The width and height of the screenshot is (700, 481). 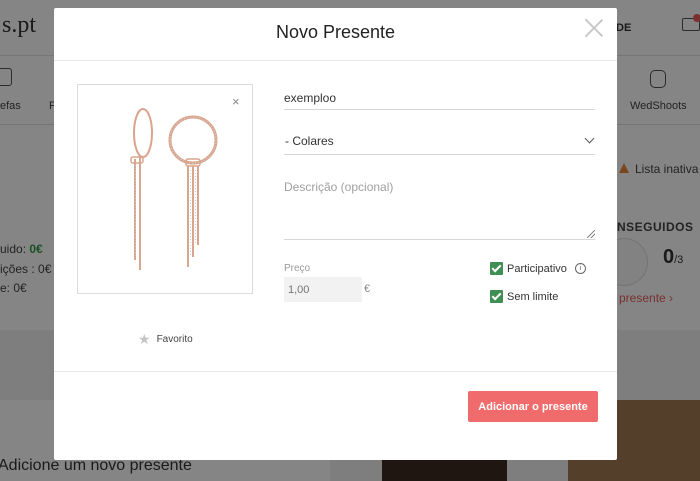 I want to click on add-gift-button: Adicionar o presente, so click(x=533, y=406).